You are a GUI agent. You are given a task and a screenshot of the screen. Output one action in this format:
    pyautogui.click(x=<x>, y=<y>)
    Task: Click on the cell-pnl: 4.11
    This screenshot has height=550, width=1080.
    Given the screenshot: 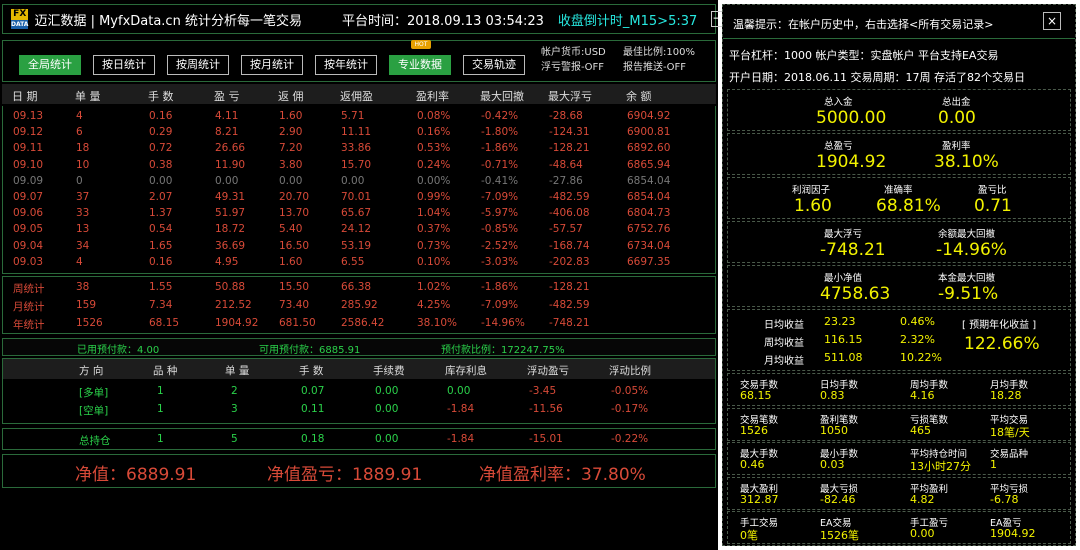 What is the action you would take?
    pyautogui.click(x=227, y=116)
    